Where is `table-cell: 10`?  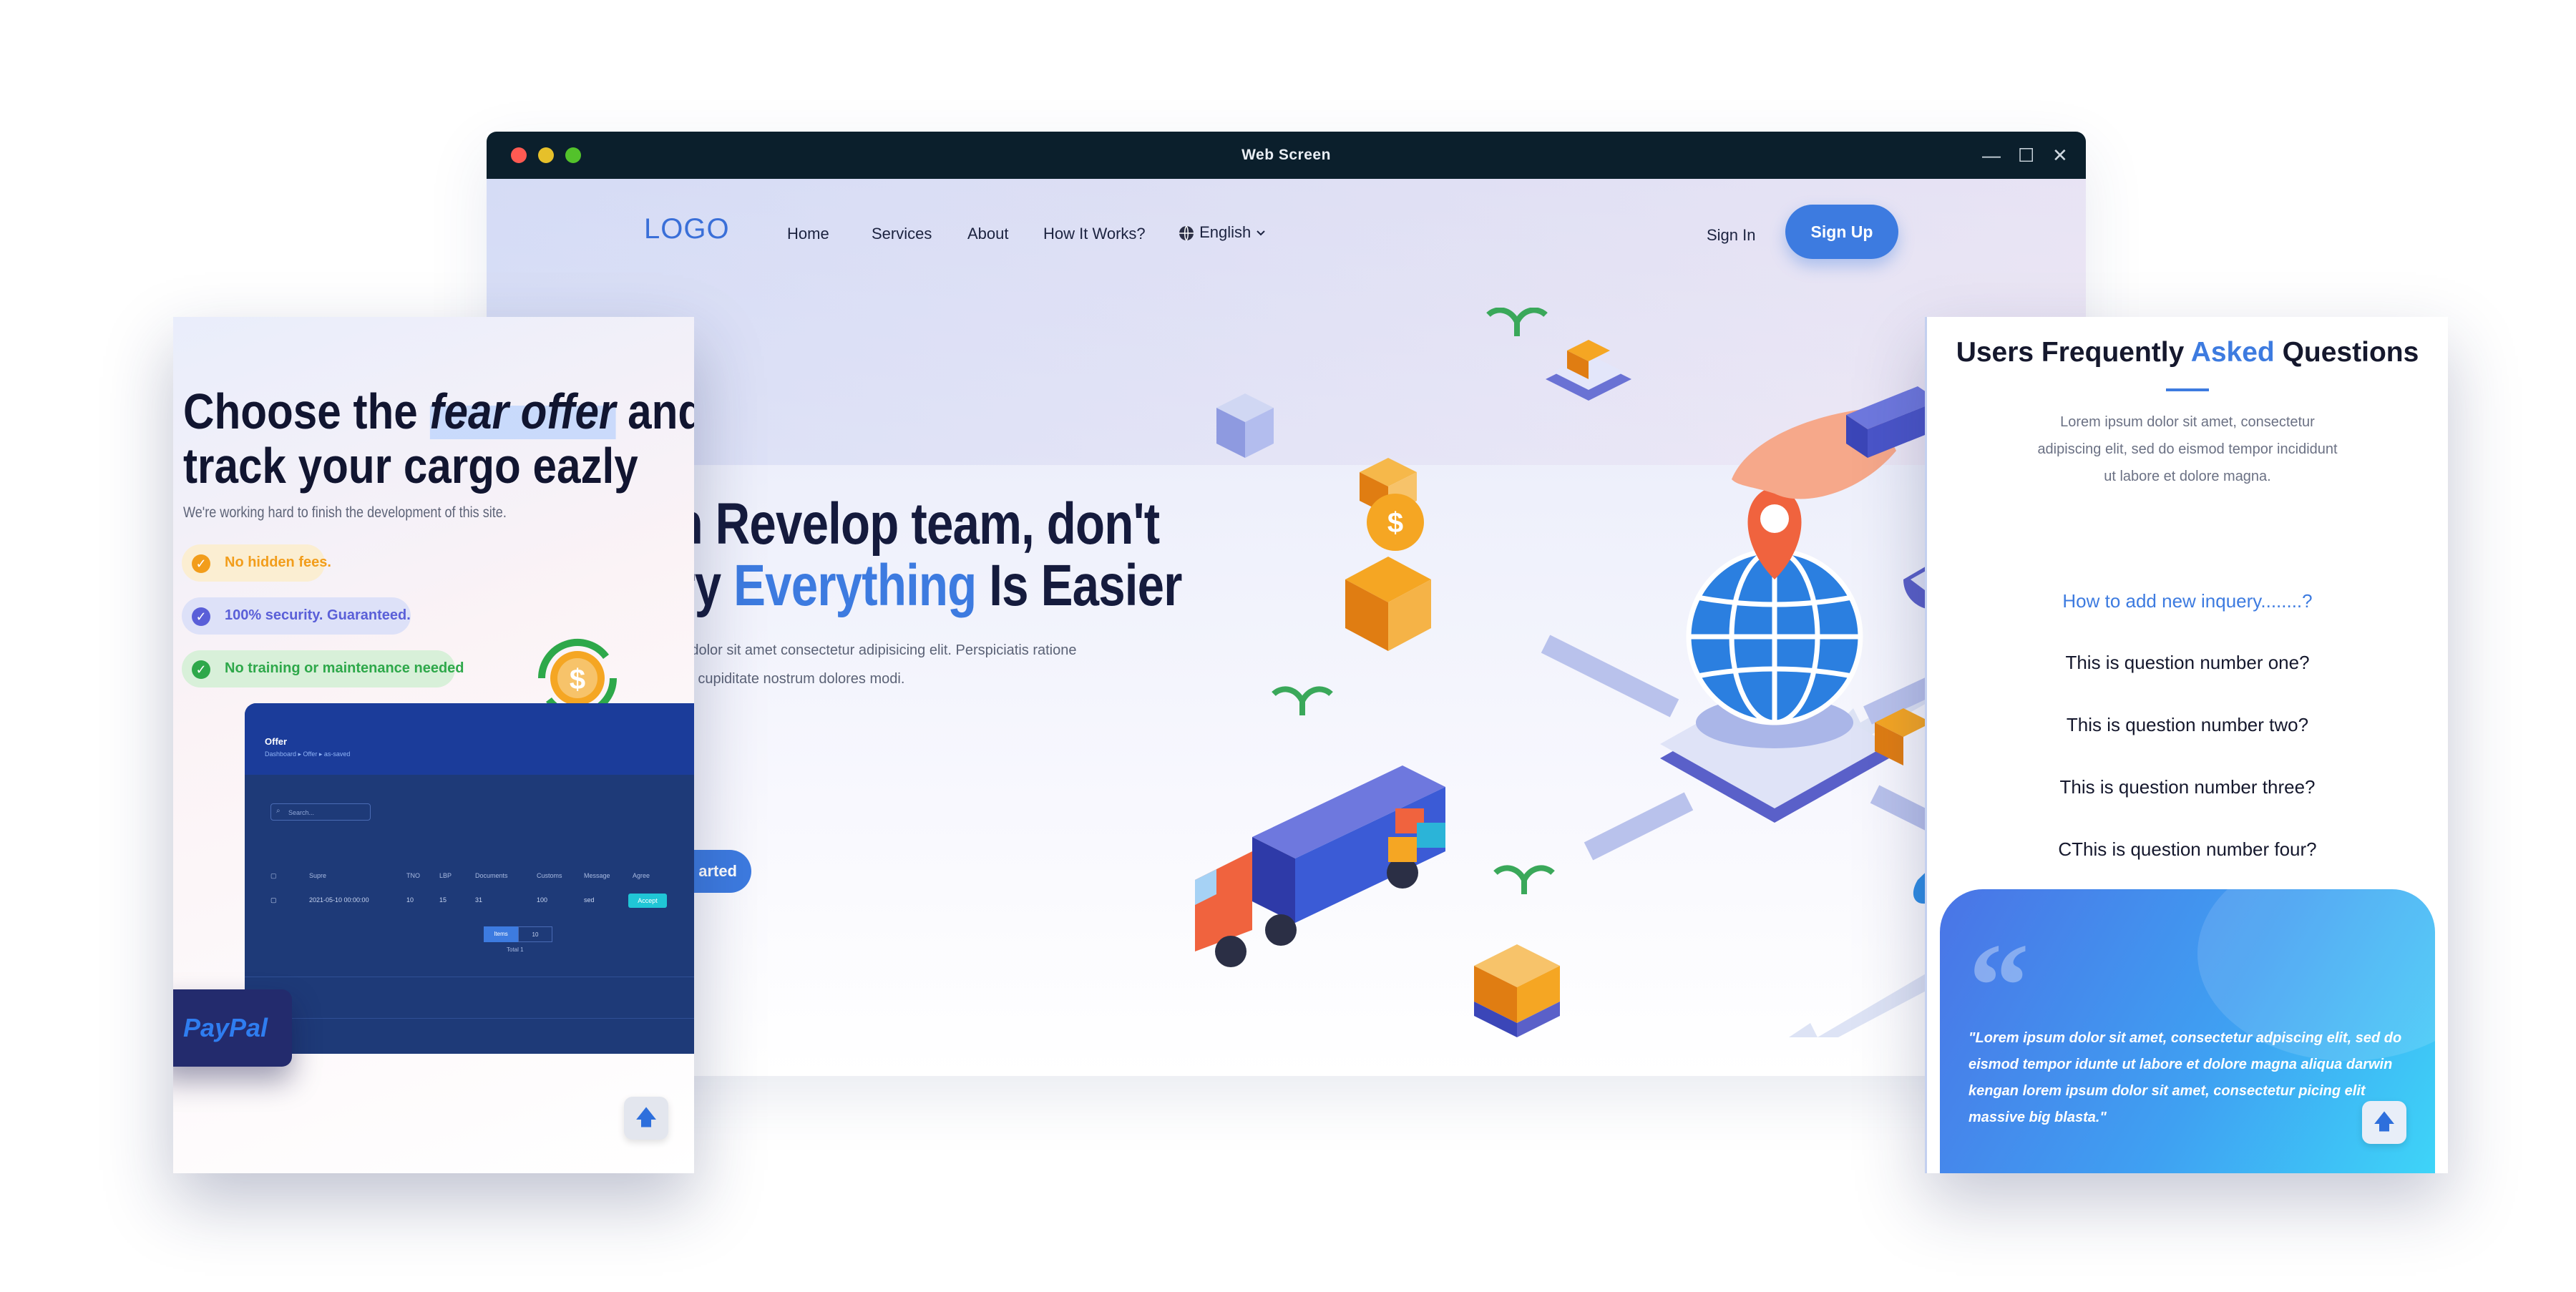 table-cell: 10 is located at coordinates (410, 900).